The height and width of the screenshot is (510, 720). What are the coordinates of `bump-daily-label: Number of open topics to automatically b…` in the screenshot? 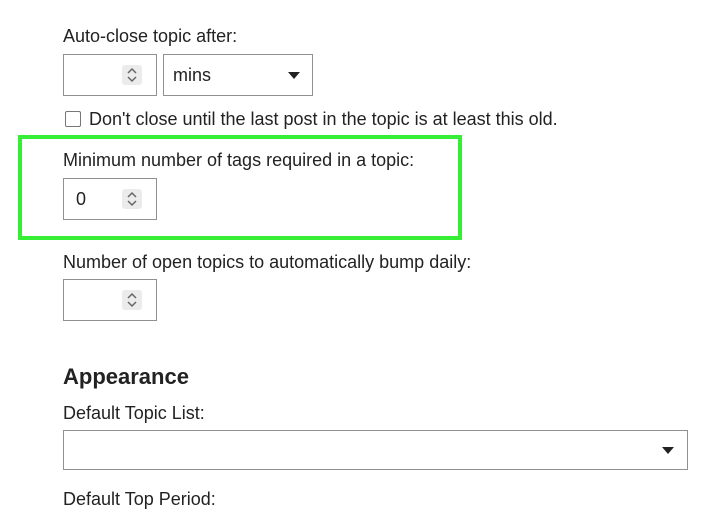 It's located at (267, 262).